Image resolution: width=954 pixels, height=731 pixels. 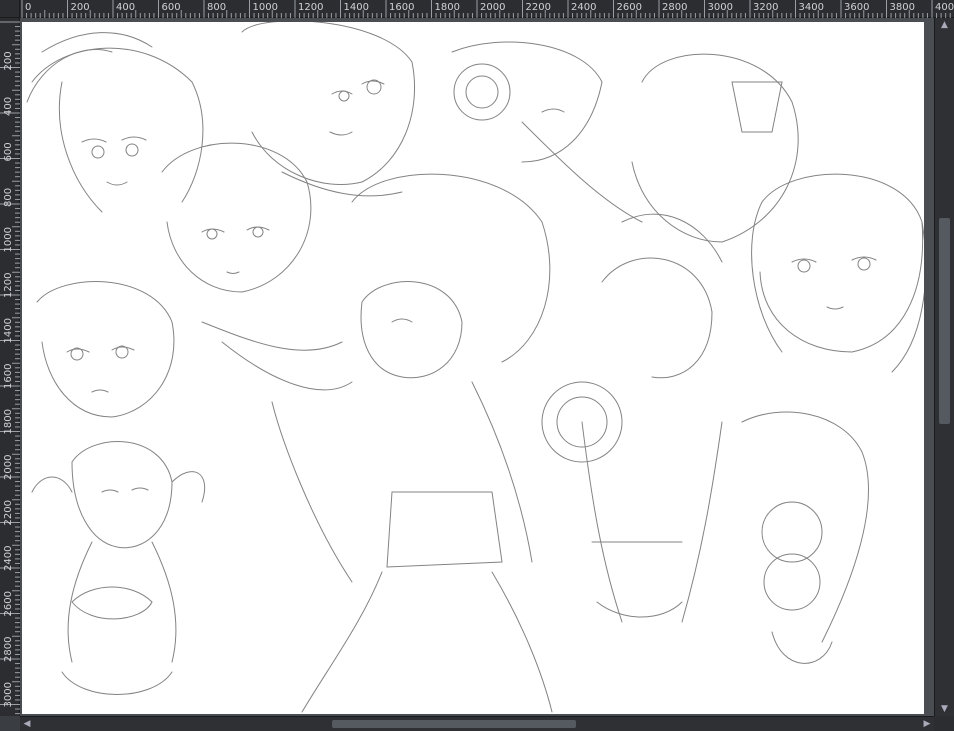 I want to click on ruler-label: 3400, so click(x=811, y=7).